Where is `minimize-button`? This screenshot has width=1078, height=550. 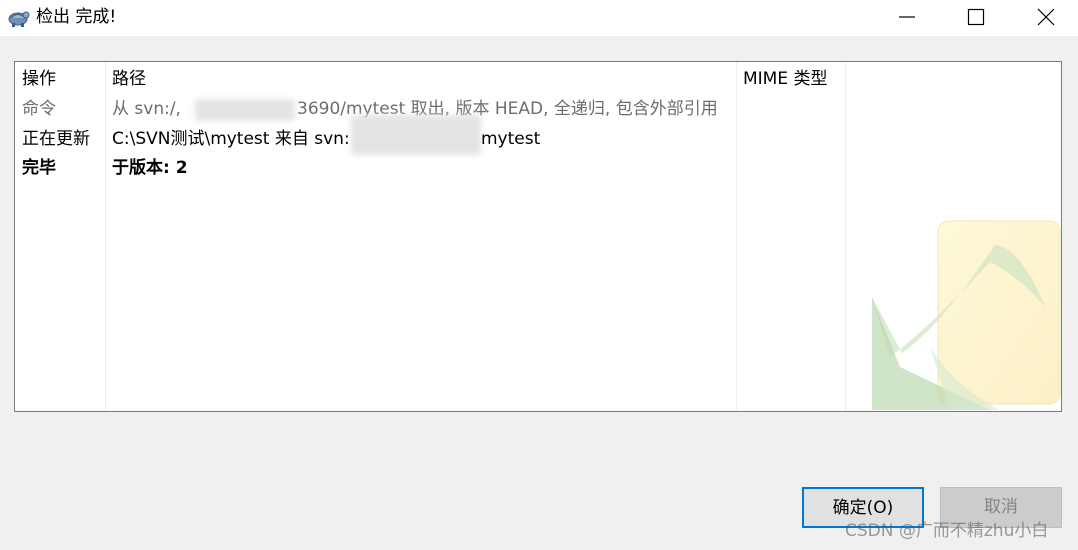
minimize-button is located at coordinates (907, 16).